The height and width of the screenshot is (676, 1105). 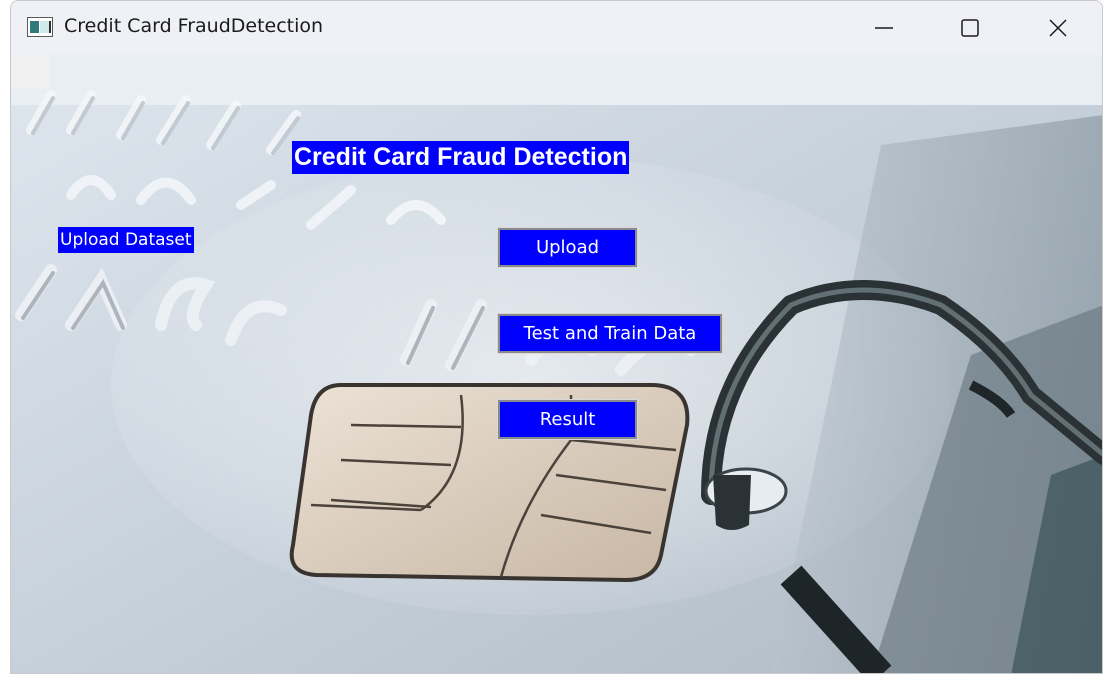 I want to click on upload-dataset-label: Upload Dataset, so click(x=126, y=240).